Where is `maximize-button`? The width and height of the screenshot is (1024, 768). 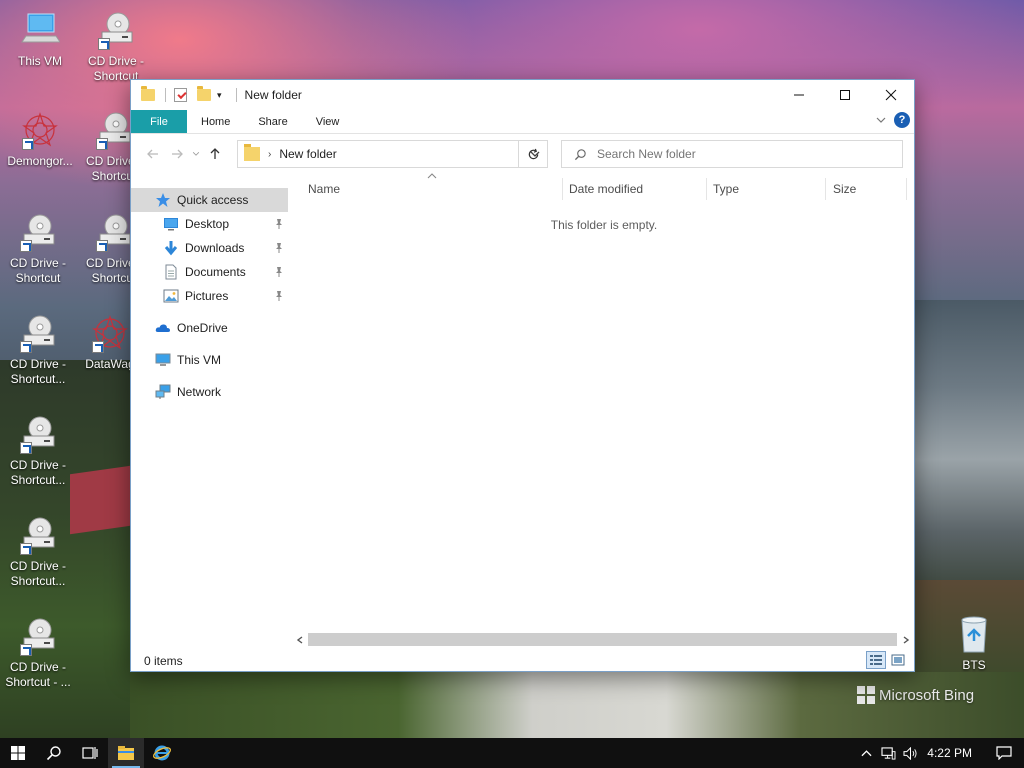
maximize-button is located at coordinates (845, 95).